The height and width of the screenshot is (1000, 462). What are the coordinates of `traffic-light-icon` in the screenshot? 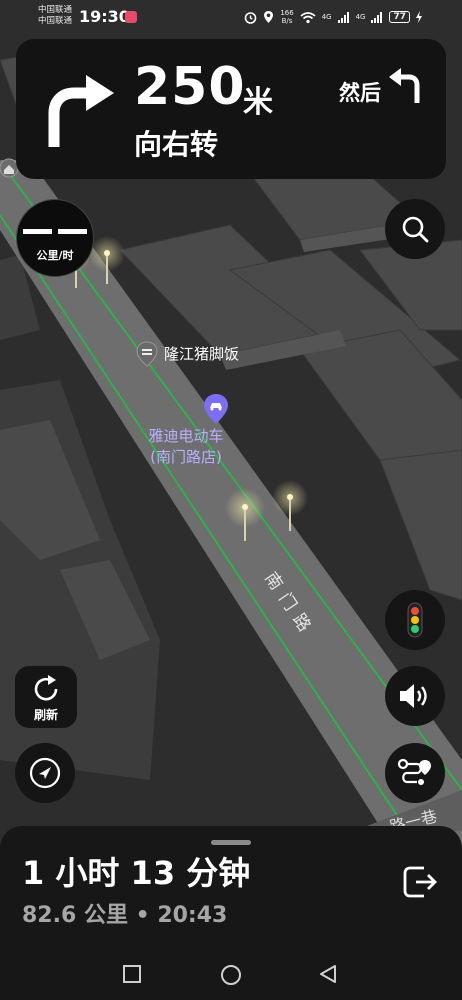 It's located at (415, 620).